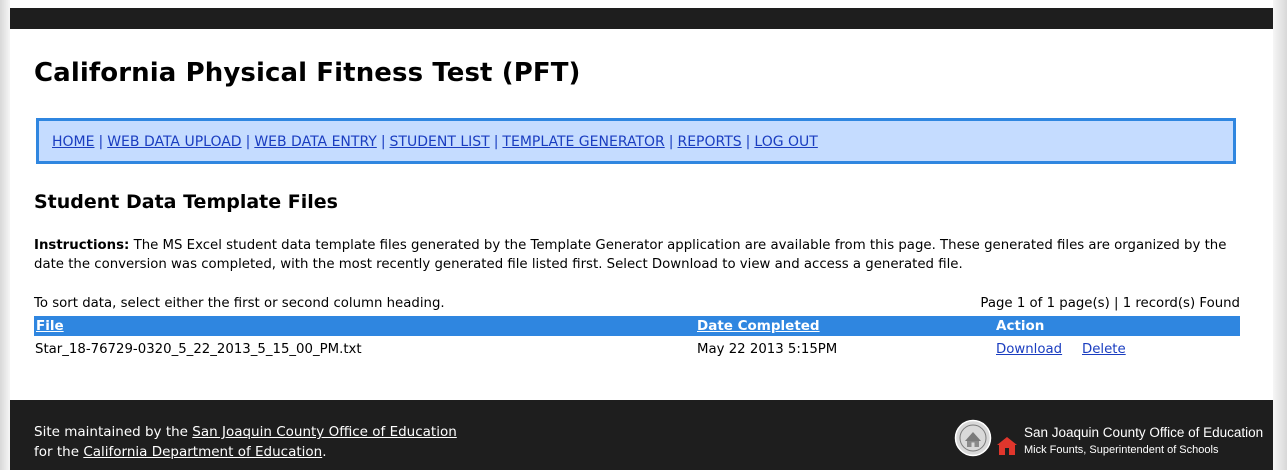  What do you see at coordinates (583, 142) in the screenshot?
I see `nav-template-generator: TEMPLATE GENERATOR` at bounding box center [583, 142].